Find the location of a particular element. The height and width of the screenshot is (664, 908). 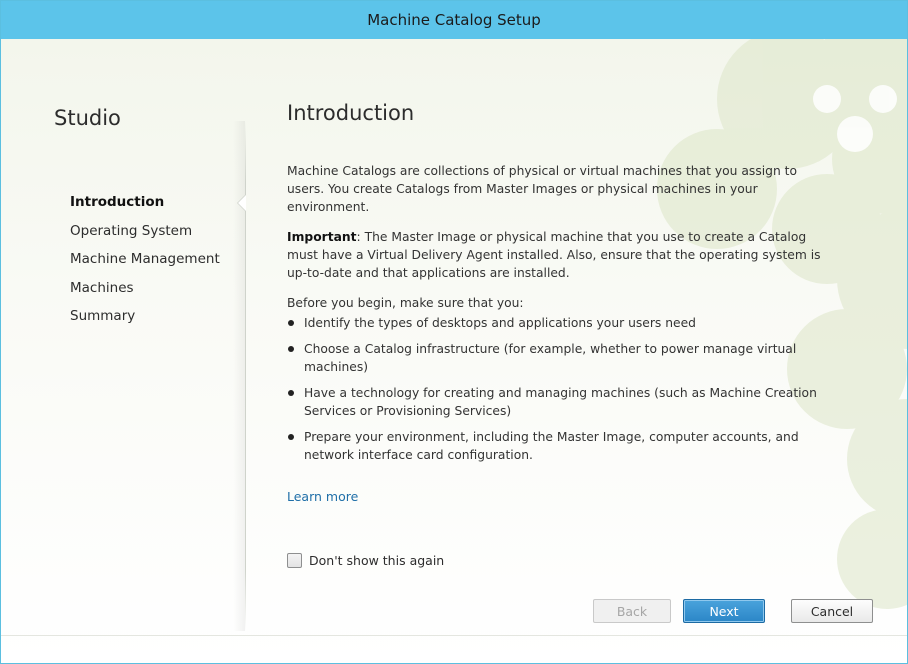

dont-show-again-label: Don't show this again is located at coordinates (376, 560).